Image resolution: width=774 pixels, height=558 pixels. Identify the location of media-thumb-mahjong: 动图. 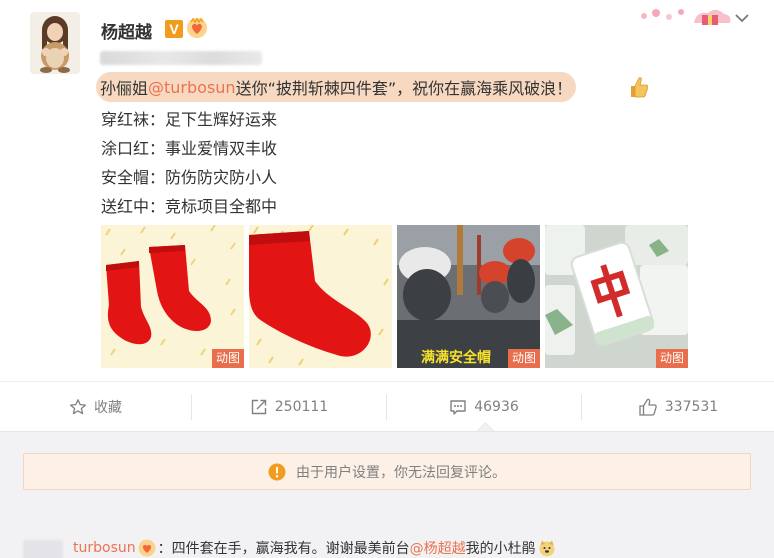
(616, 296).